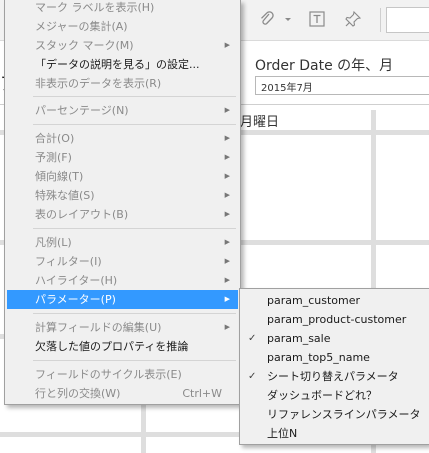 This screenshot has height=453, width=429. Describe the element at coordinates (82, 110) in the screenshot. I see `menu-item-label: パーセンテージ(N)` at that location.